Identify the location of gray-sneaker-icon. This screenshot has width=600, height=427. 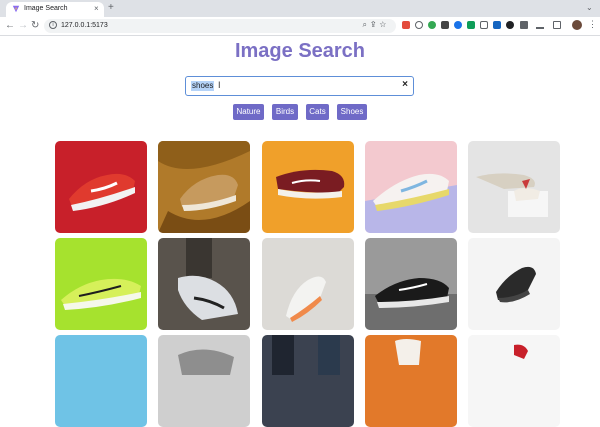
(204, 381).